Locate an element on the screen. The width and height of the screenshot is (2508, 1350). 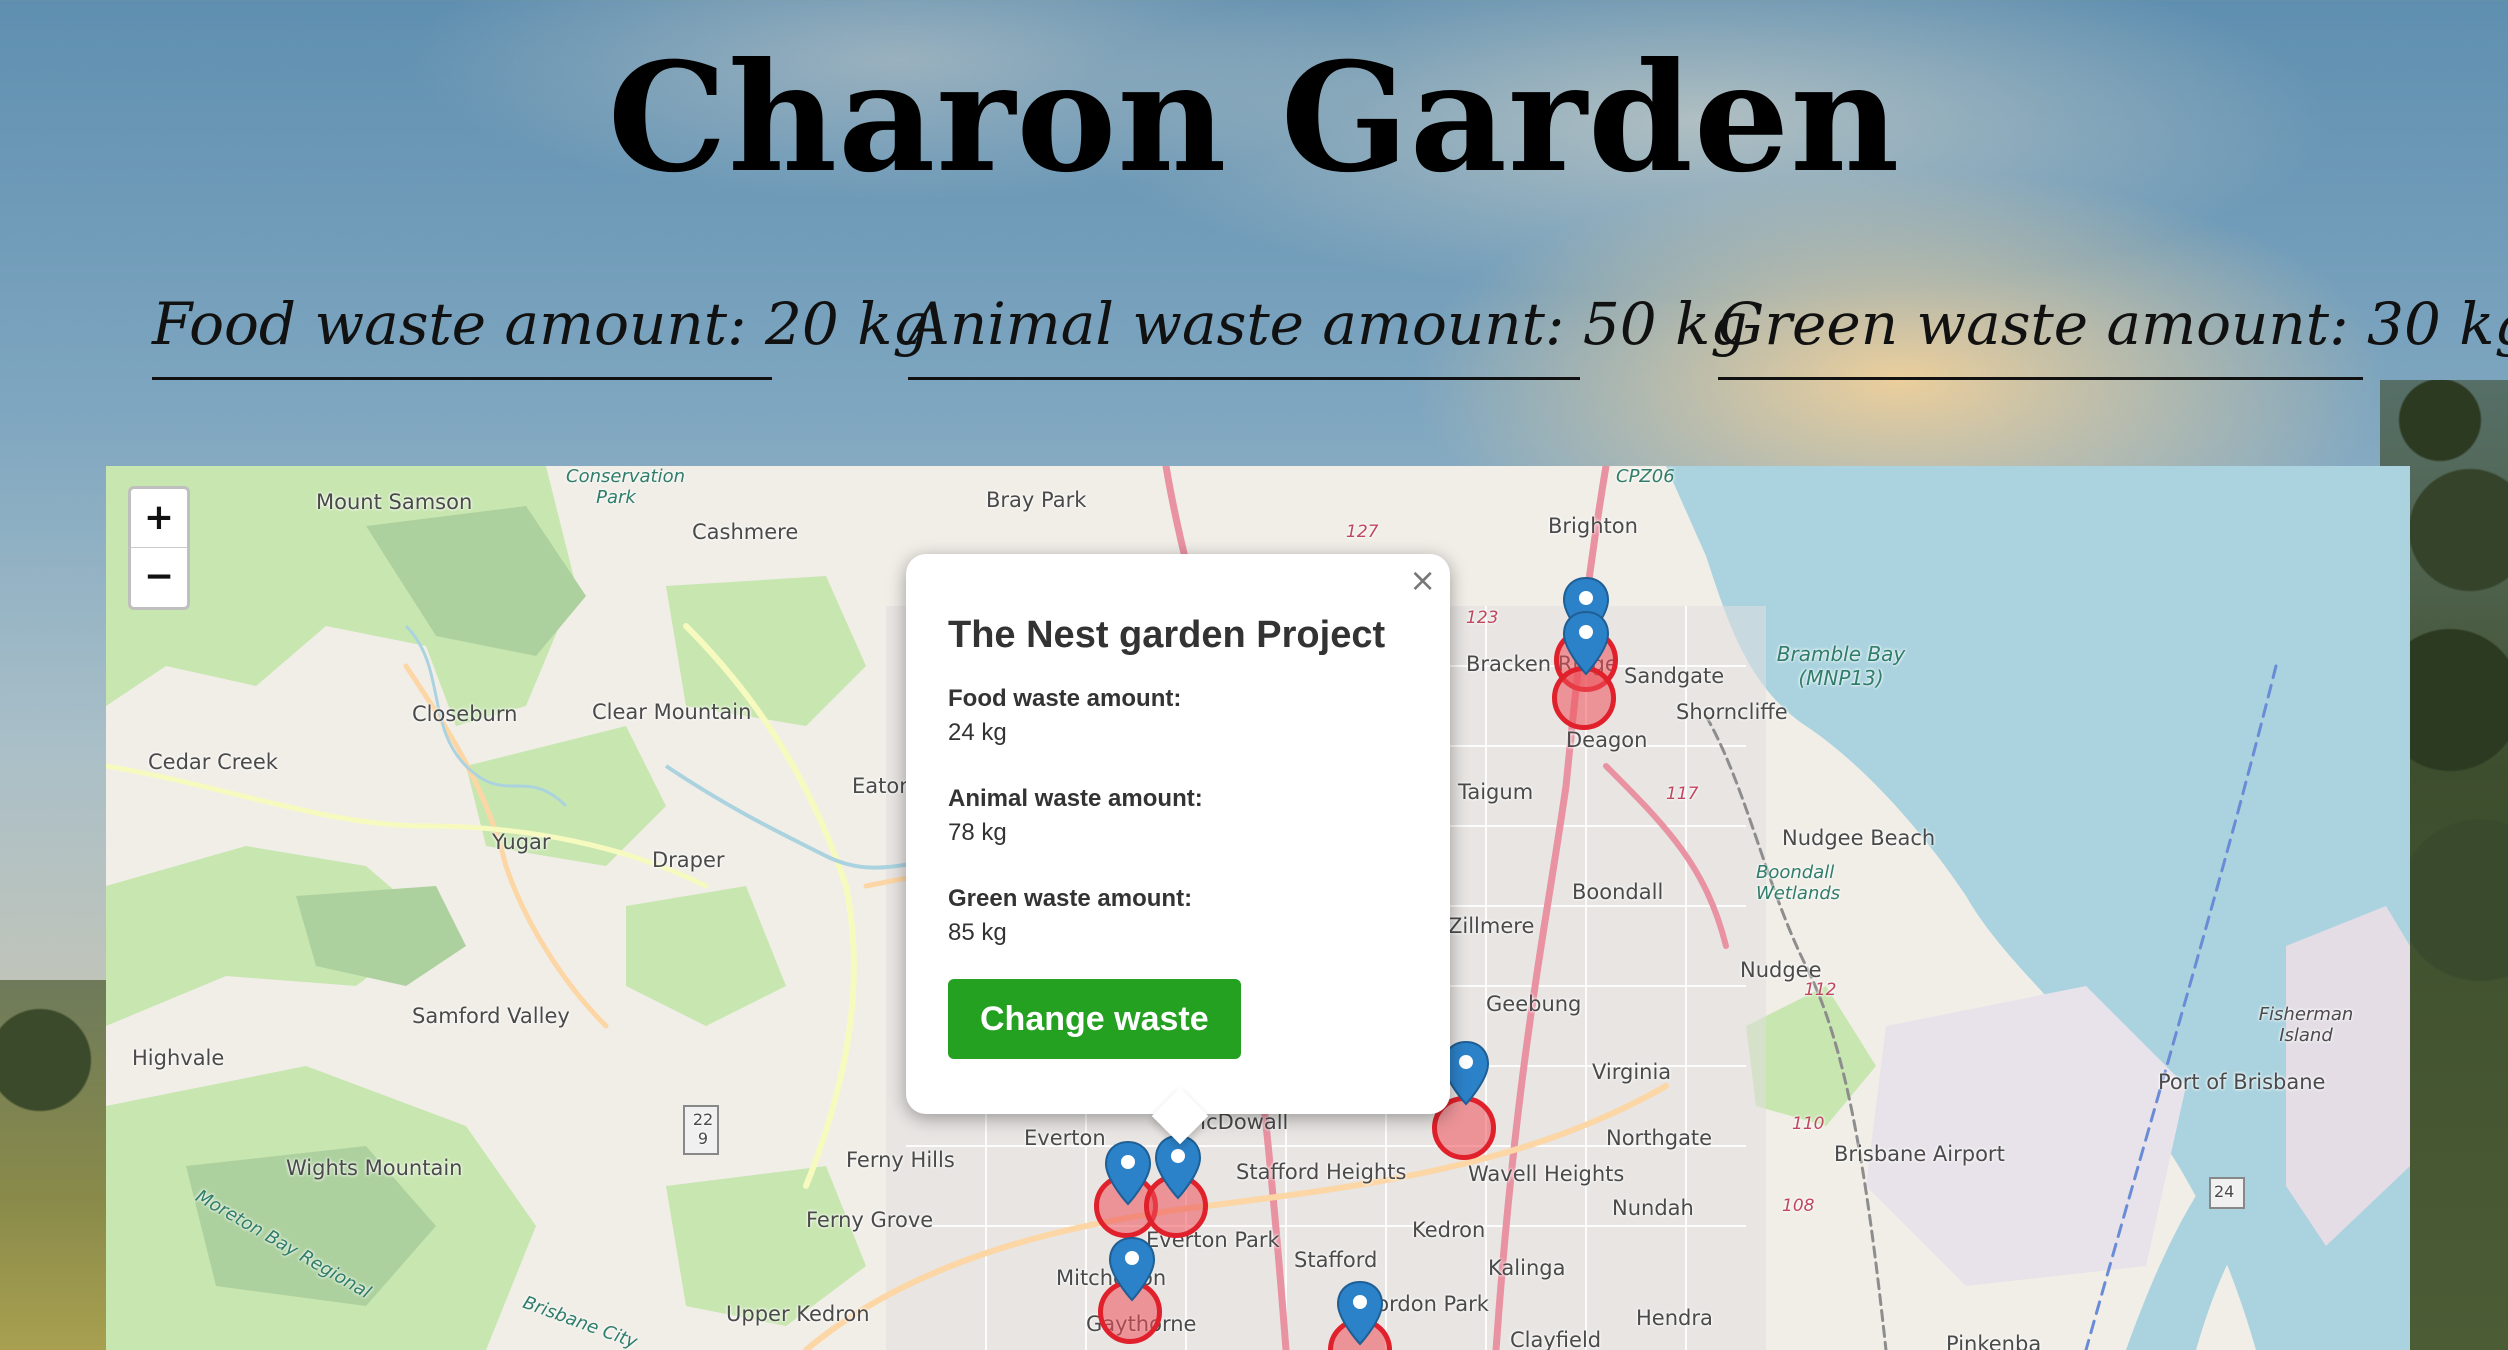
map-label: CPZ06 is located at coordinates (1645, 476).